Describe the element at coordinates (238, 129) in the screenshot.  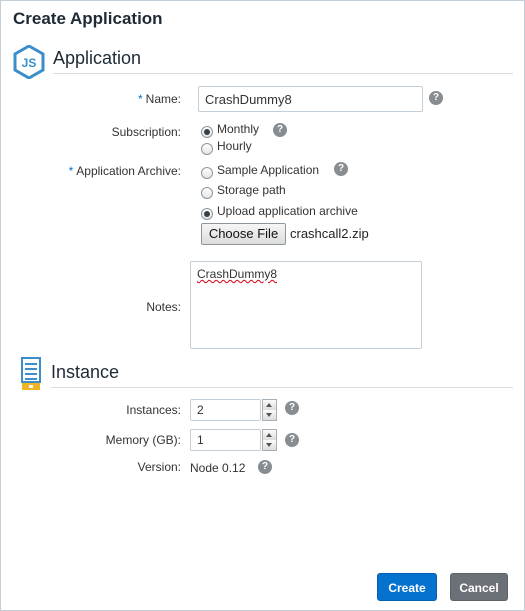
I see `subscription-monthly-label: Monthly` at that location.